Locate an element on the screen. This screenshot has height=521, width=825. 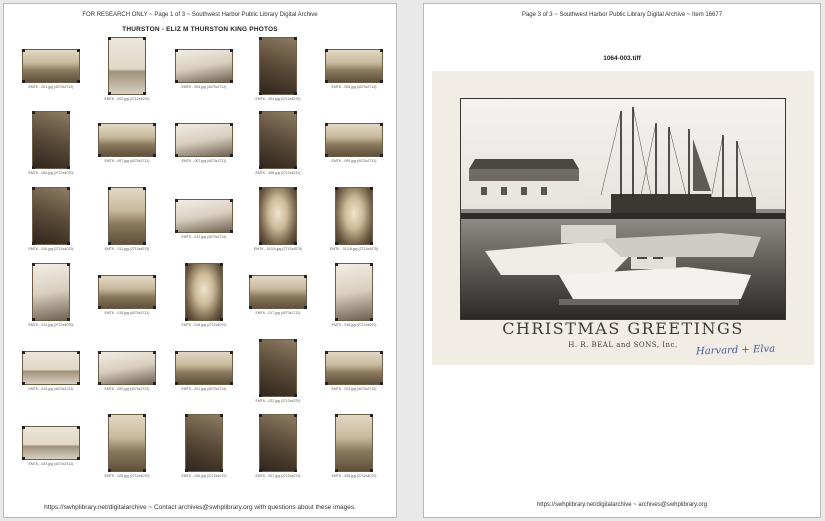
thumbnail-27: EMTK - 025.jpg (2712x4070) is located at coordinates (127, 446).